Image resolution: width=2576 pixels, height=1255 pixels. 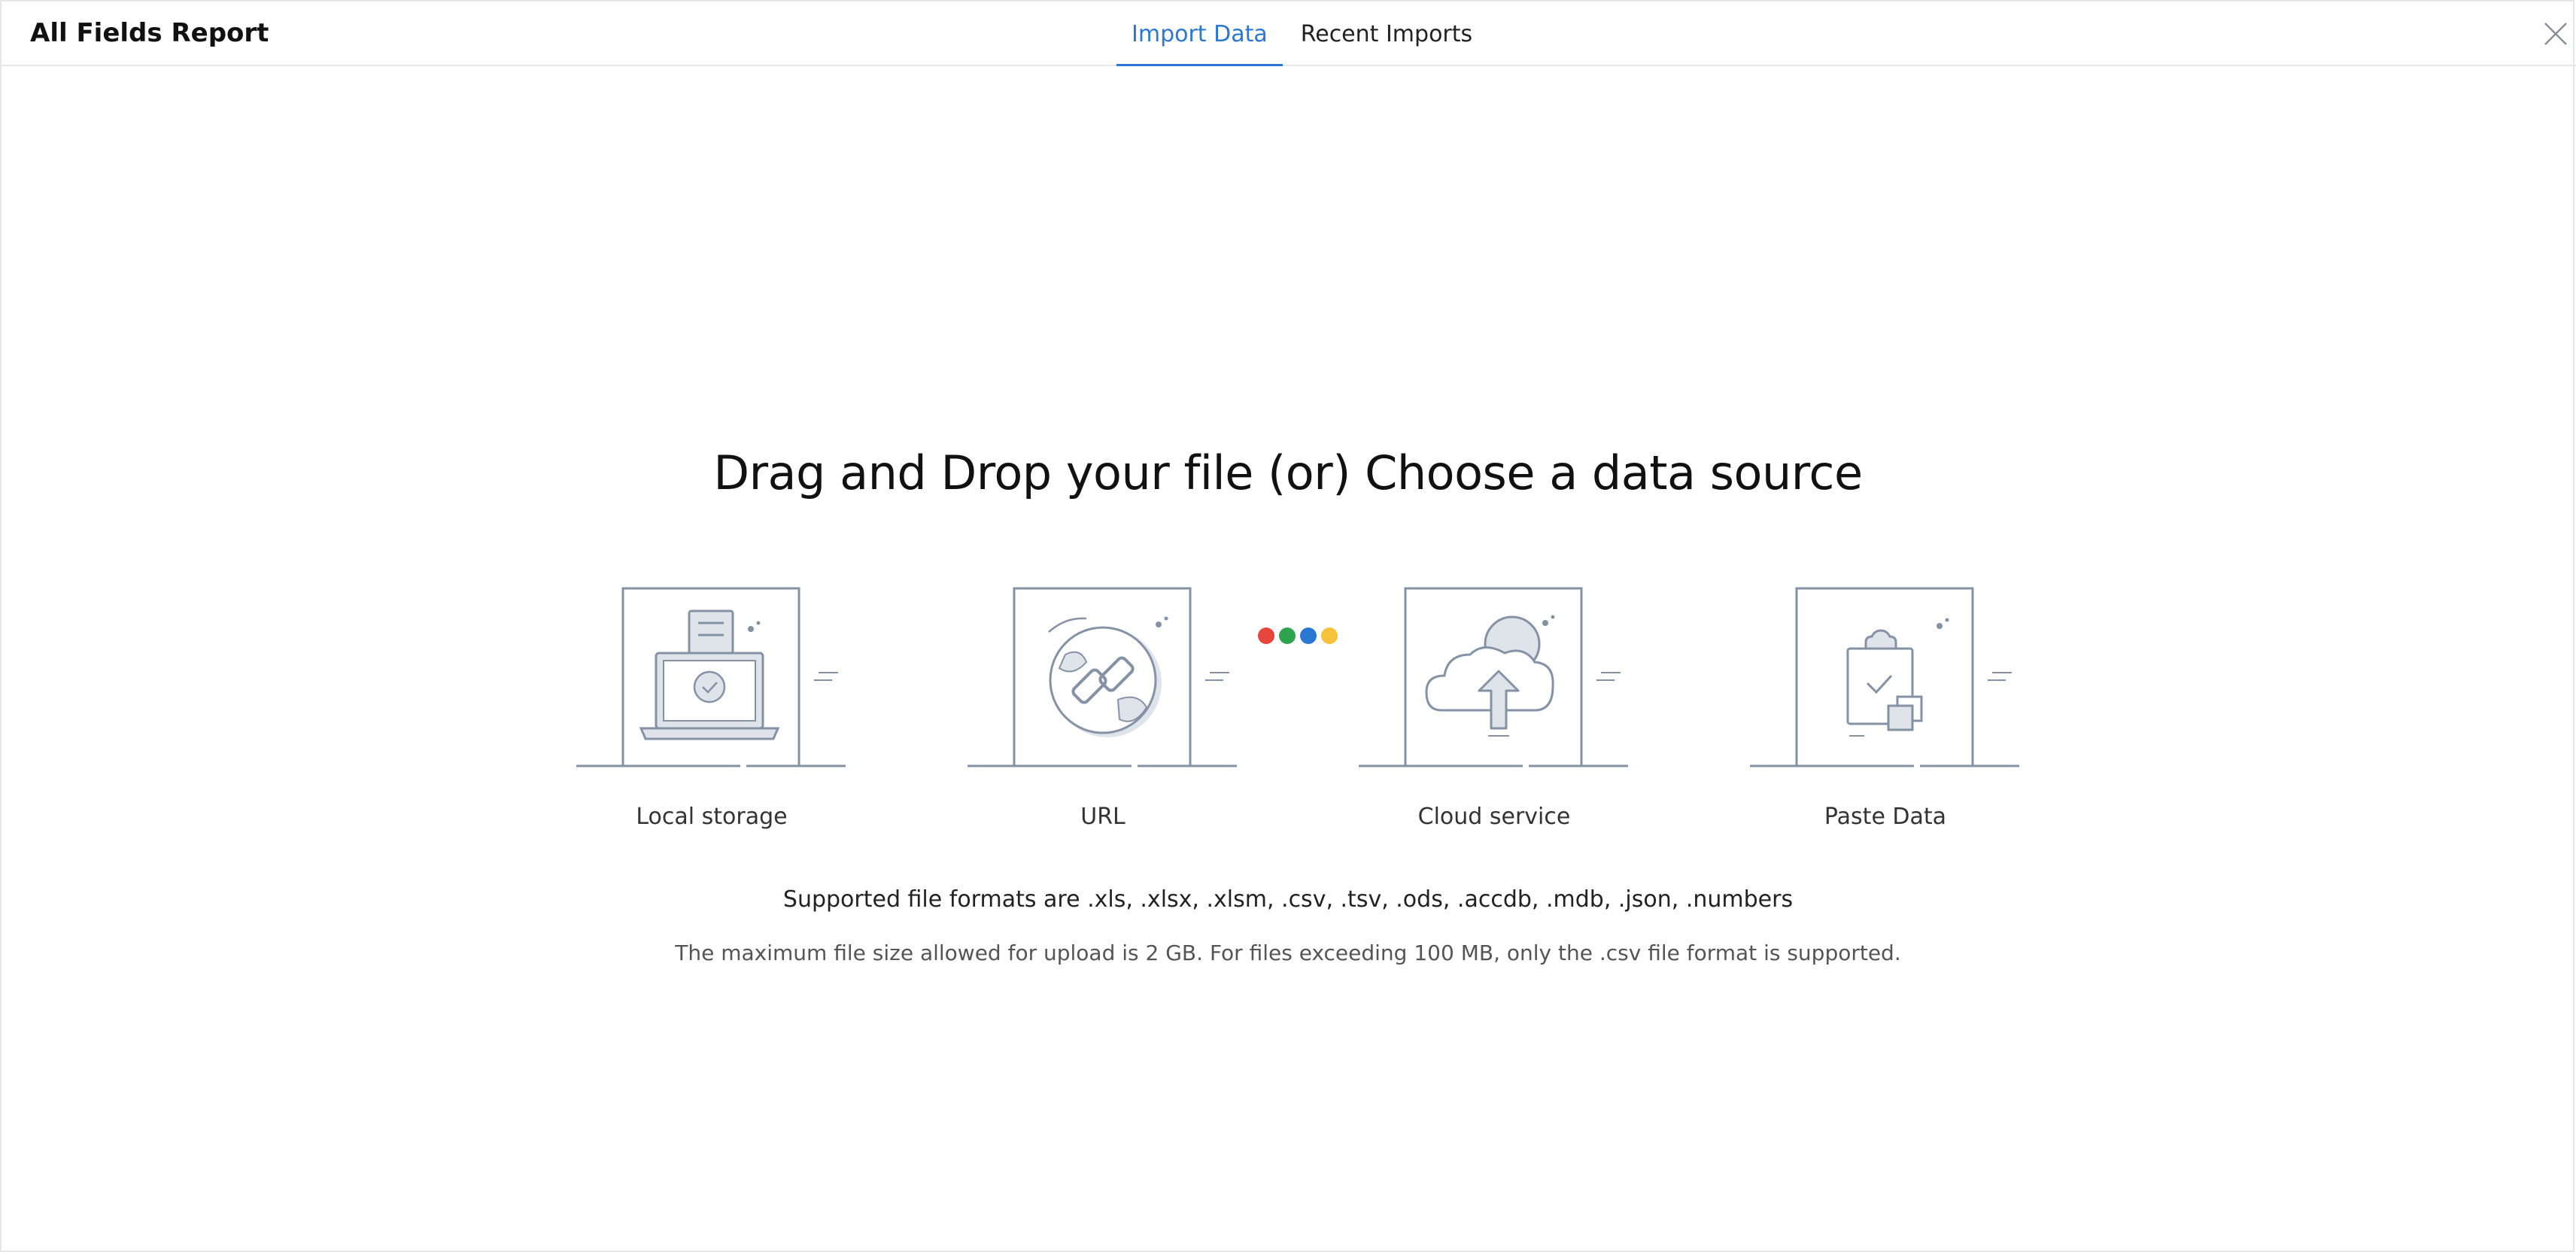 What do you see at coordinates (149, 33) in the screenshot?
I see `page-title: All Fields Report` at bounding box center [149, 33].